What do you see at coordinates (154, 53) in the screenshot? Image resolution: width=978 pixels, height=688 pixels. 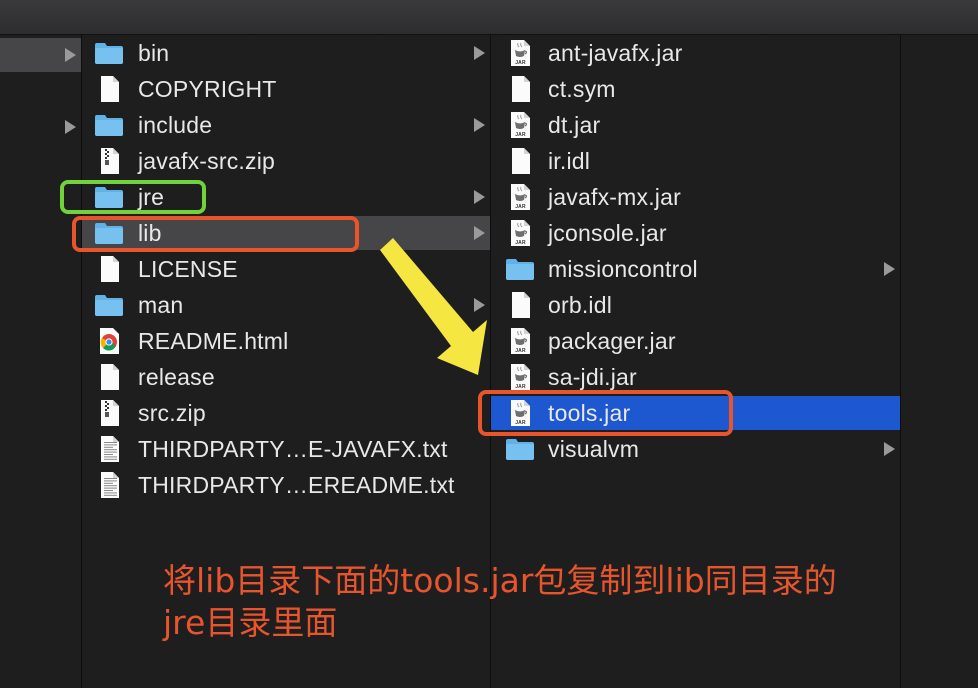 I see `item-label: bin` at bounding box center [154, 53].